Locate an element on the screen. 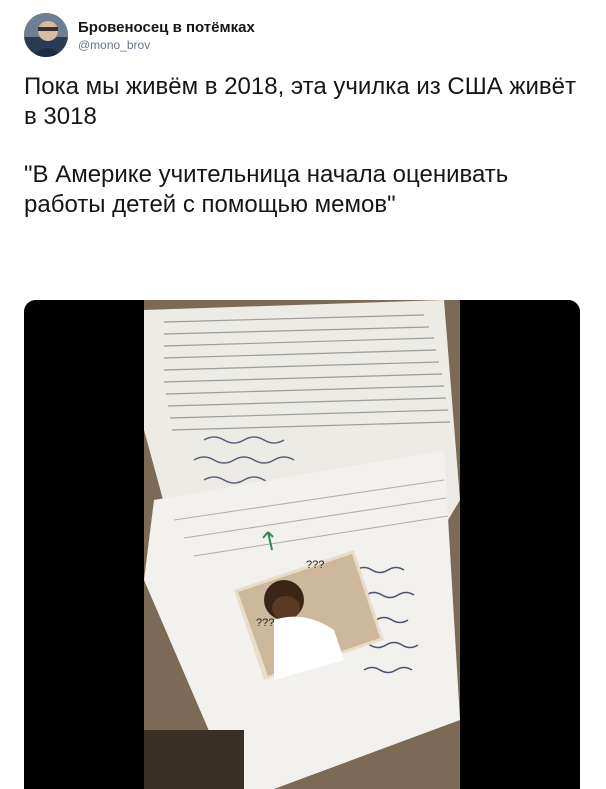 The image size is (606, 789). avatar is located at coordinates (46, 35).